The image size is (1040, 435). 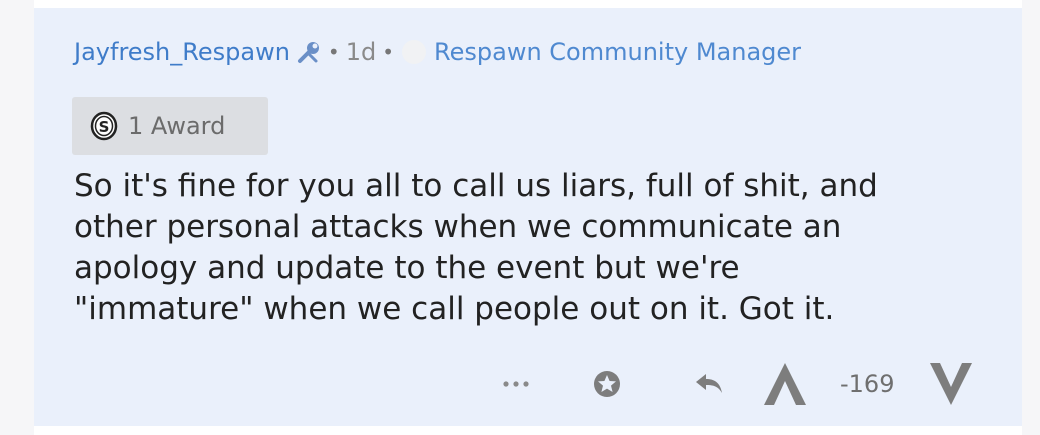 What do you see at coordinates (709, 384) in the screenshot?
I see `reply-arrow-icon` at bounding box center [709, 384].